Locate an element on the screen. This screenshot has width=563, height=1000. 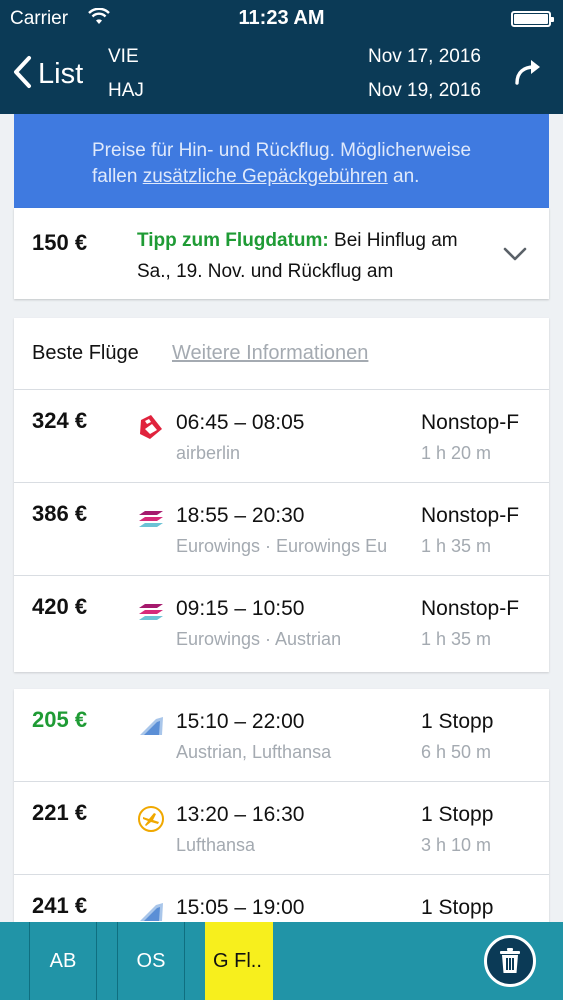
flight-price: 420 € is located at coordinates (60, 606).